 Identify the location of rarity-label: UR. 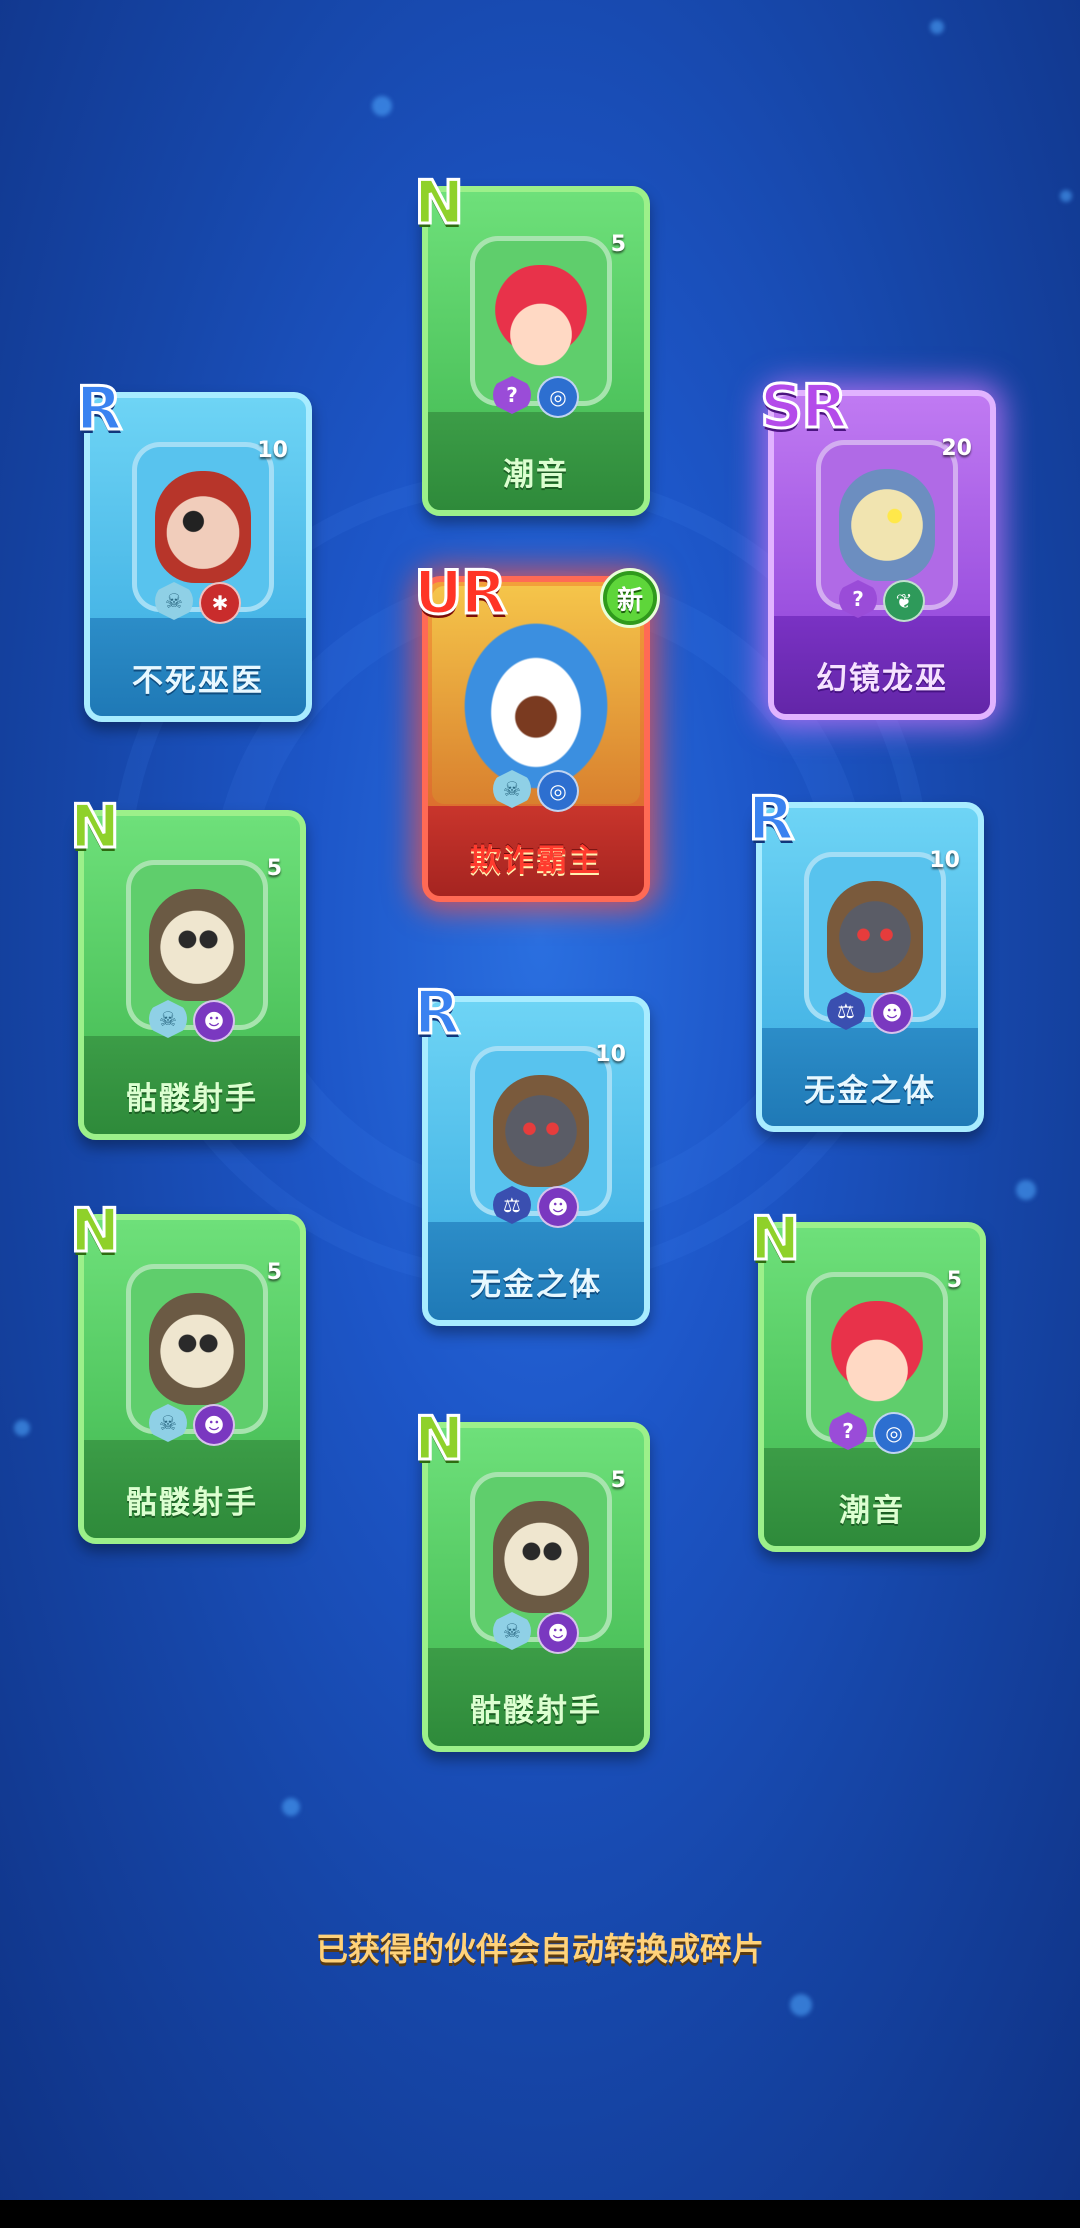
(461, 593).